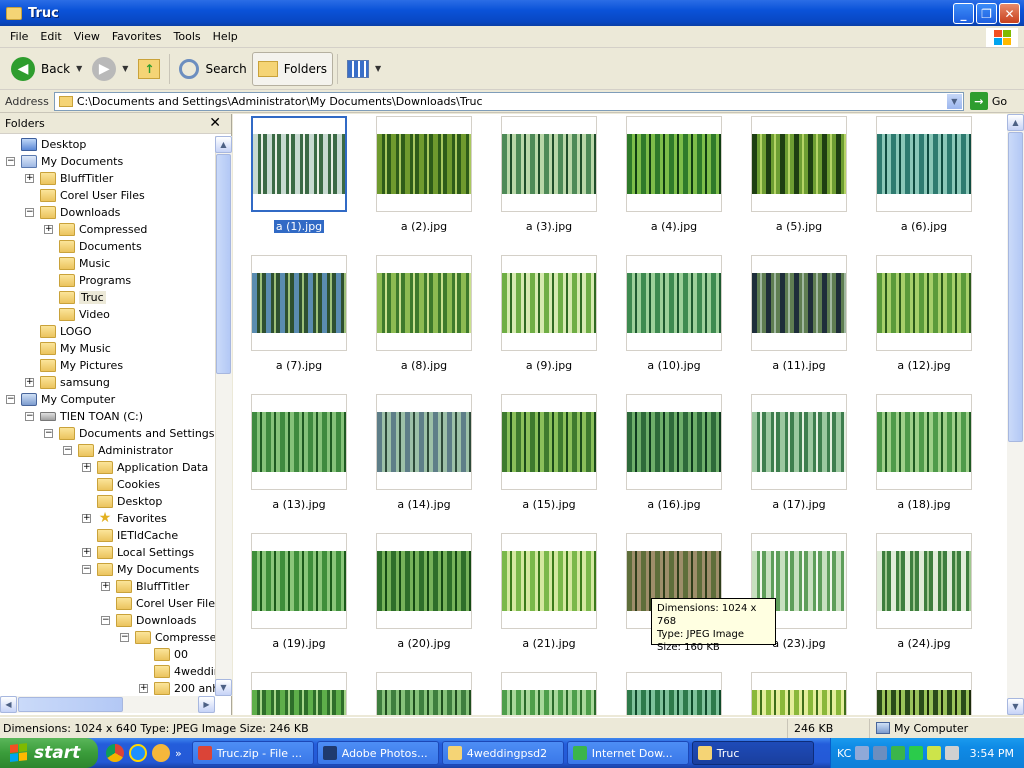 The image size is (1024, 768). Describe the element at coordinates (8, 704) in the screenshot. I see `scroll-left-icon: ◀` at that location.